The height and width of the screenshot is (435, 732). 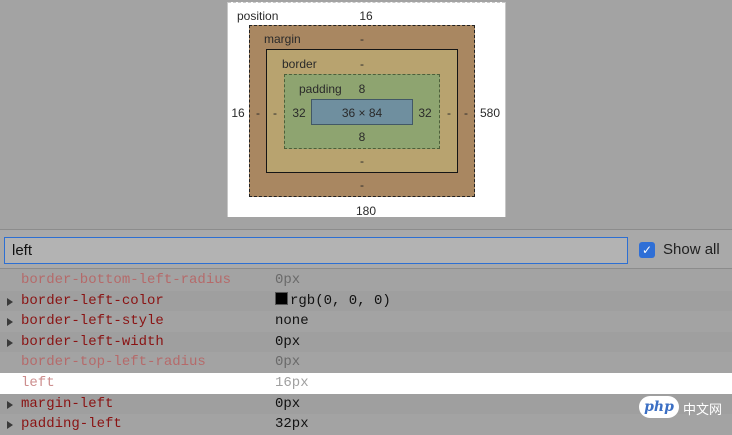 What do you see at coordinates (316, 250) in the screenshot?
I see `filter-input` at bounding box center [316, 250].